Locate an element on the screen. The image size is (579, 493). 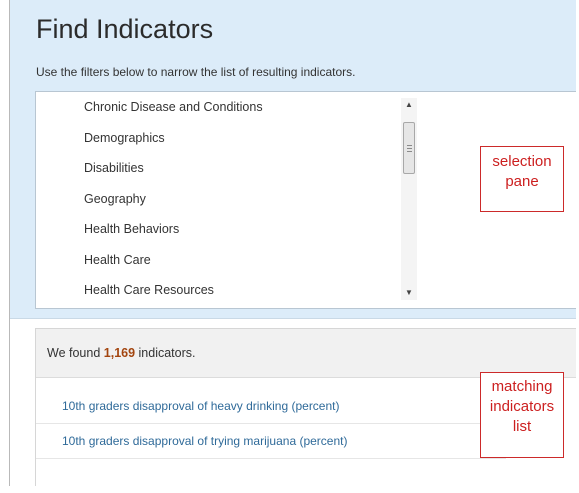
category-item-geography: Geography is located at coordinates (173, 206).